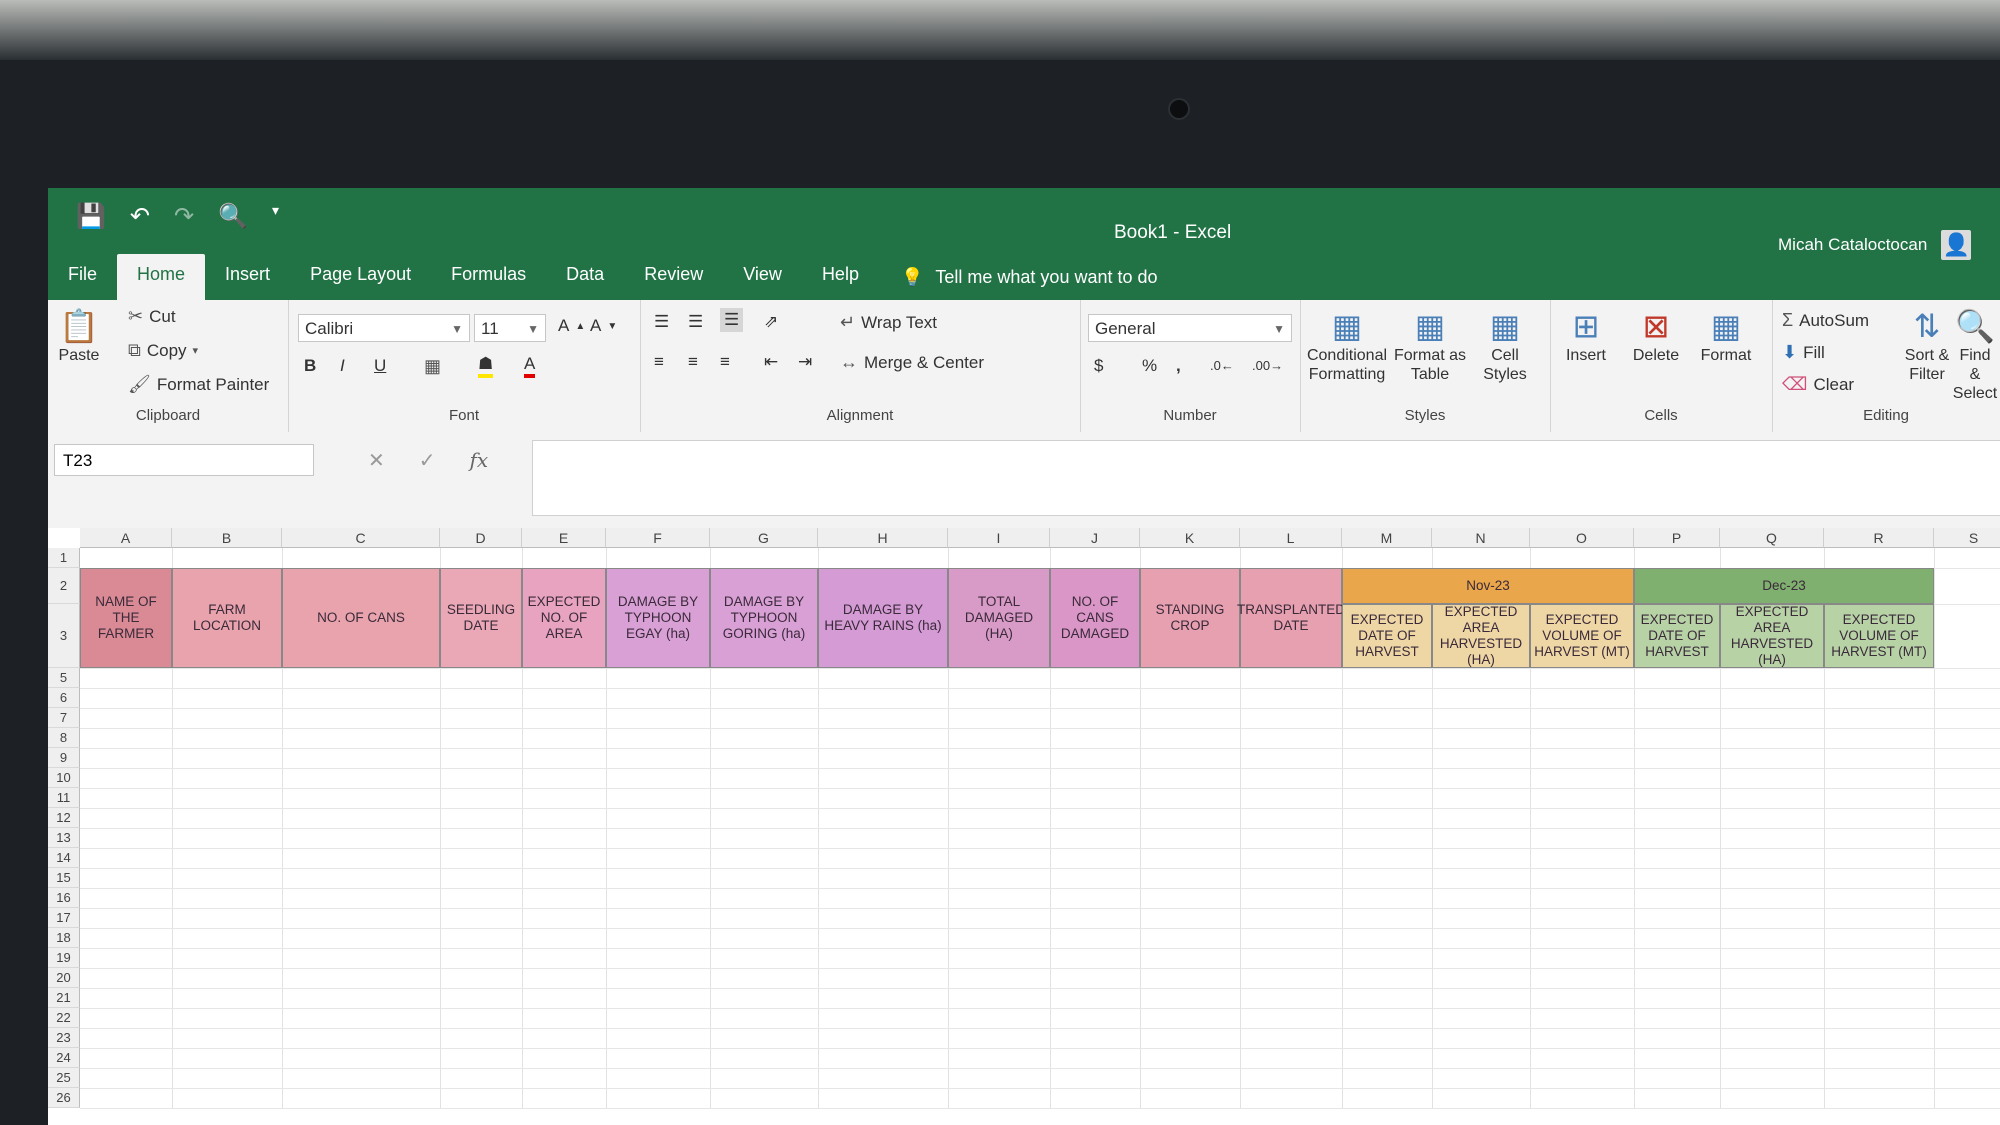  I want to click on header-cell-m: EXPECTED DATE OF HARVEST, so click(1387, 636).